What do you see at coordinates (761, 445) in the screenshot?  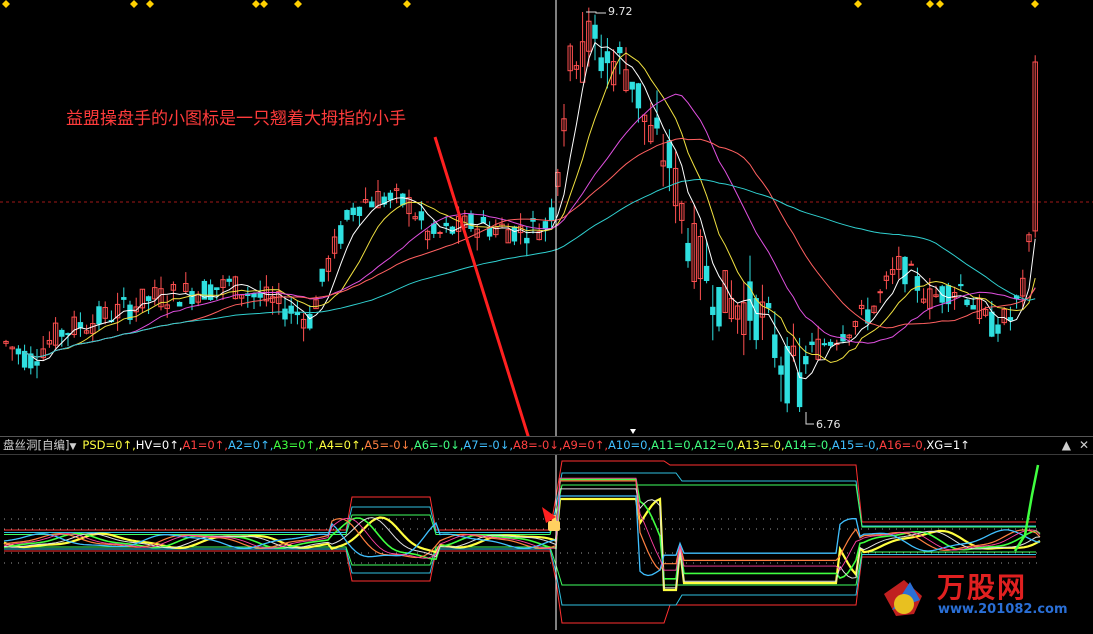 I see `indicator-value: A13=-0,` at bounding box center [761, 445].